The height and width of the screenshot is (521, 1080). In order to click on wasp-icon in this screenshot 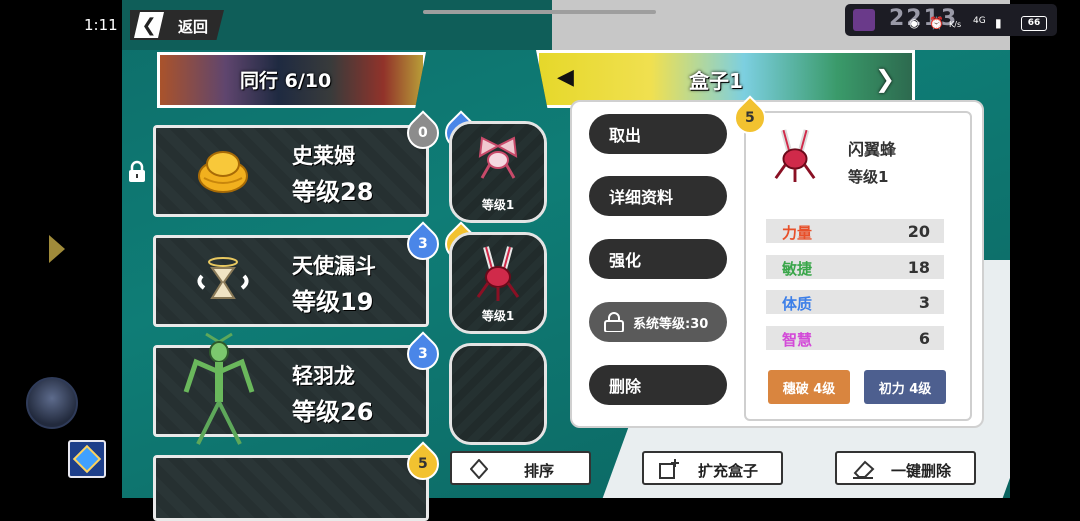, I will do `click(498, 157)`.